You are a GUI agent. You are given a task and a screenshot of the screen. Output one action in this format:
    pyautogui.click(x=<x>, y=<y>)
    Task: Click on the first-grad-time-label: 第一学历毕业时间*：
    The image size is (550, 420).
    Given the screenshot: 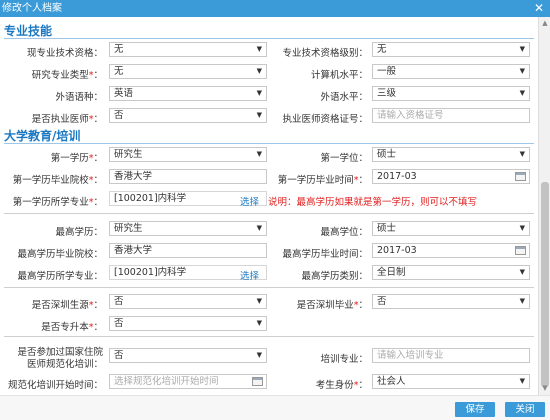 What is the action you would take?
    pyautogui.click(x=322, y=180)
    